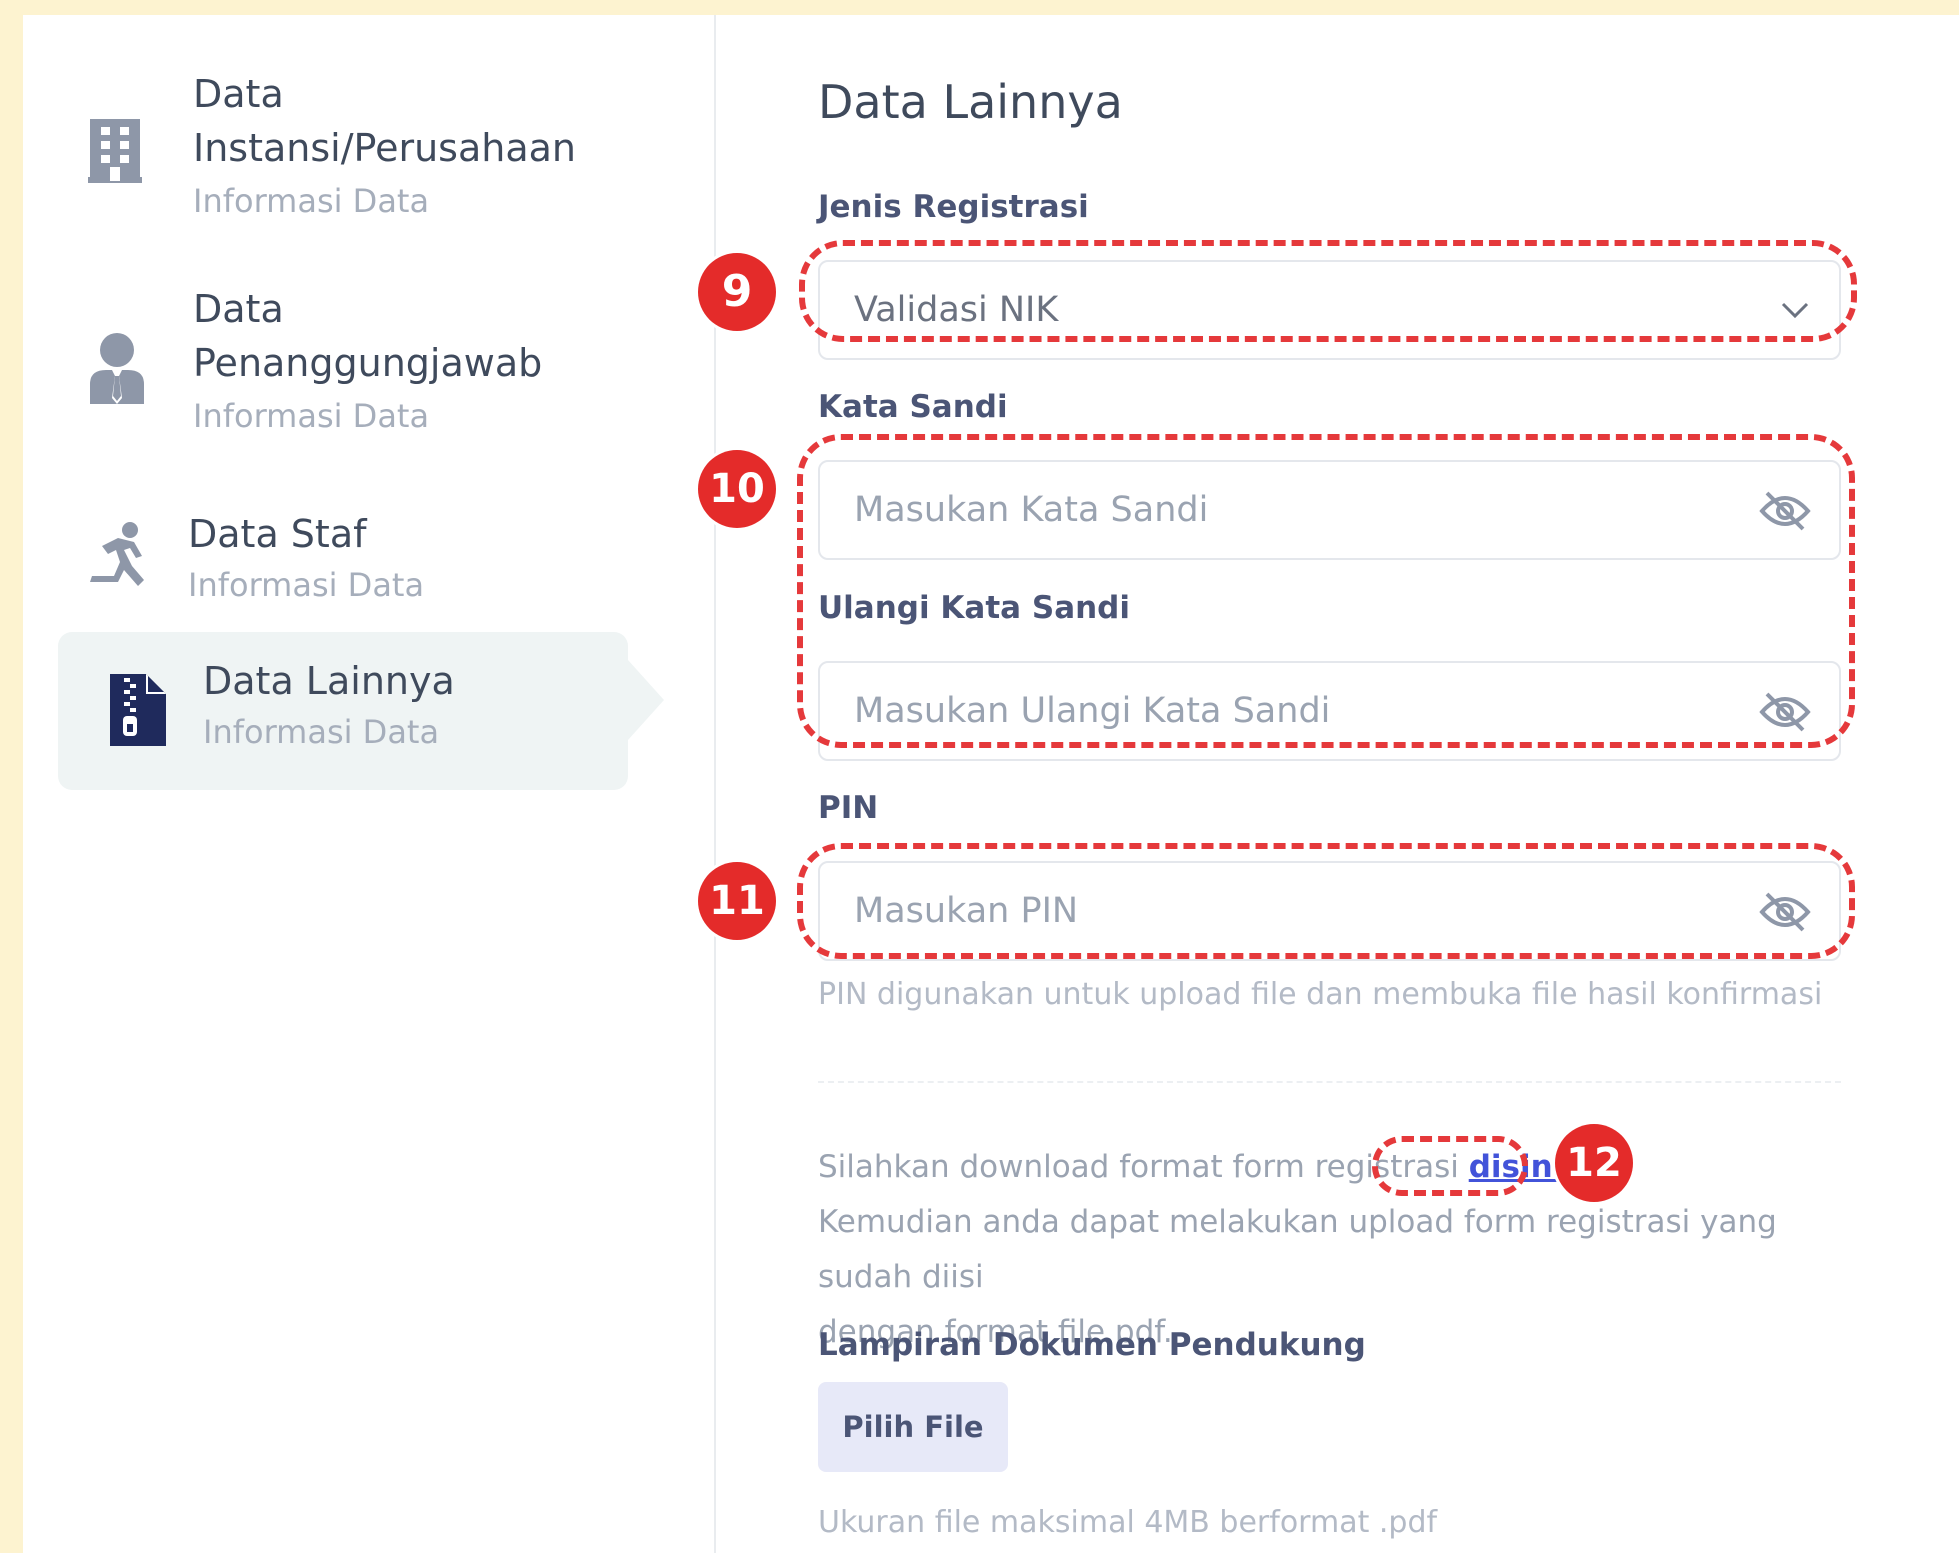 This screenshot has width=1959, height=1553. What do you see at coordinates (913, 1427) in the screenshot?
I see `choose-file-button: Pilih File` at bounding box center [913, 1427].